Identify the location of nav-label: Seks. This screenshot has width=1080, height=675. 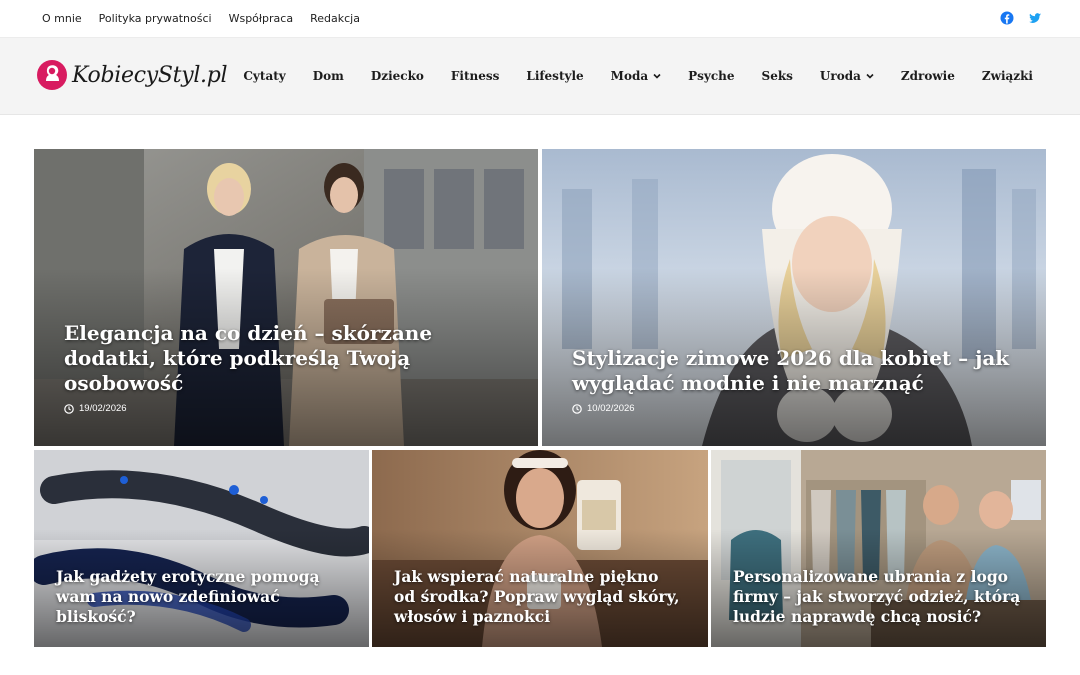
(777, 76).